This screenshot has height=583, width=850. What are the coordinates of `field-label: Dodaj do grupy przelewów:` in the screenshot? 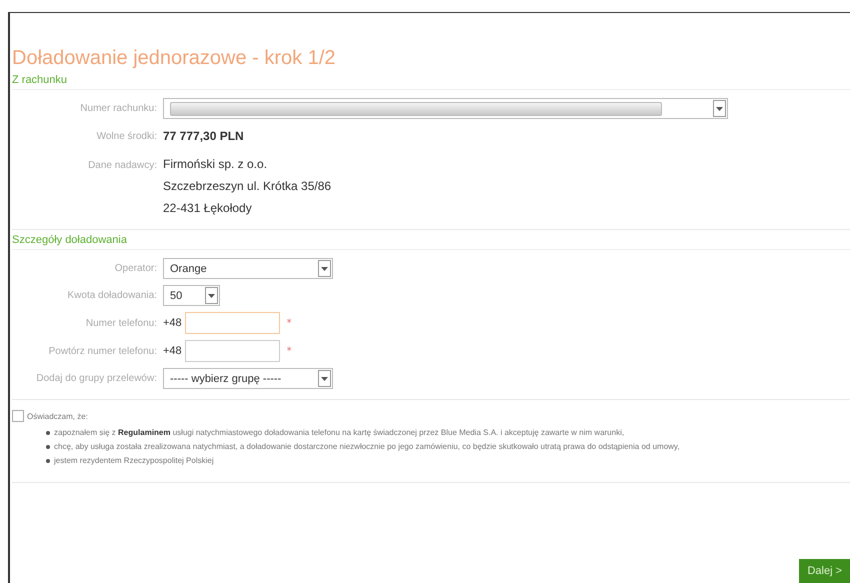 It's located at (96, 379).